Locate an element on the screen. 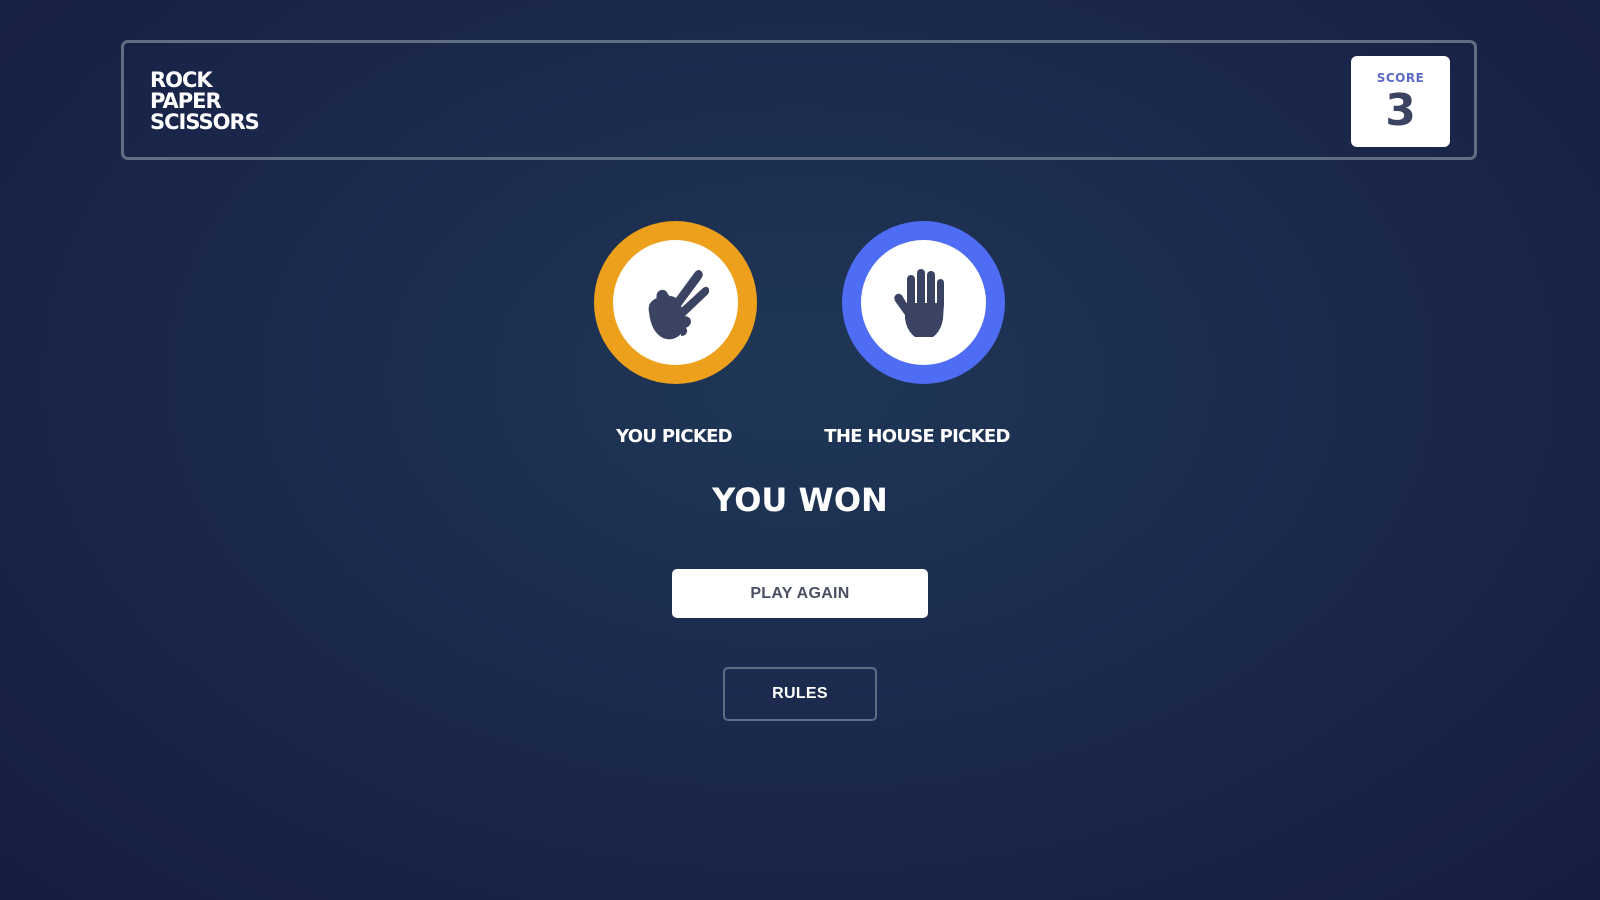 The image size is (1600, 900). house-picked-label: THE HOUSE PICKED is located at coordinates (917, 436).